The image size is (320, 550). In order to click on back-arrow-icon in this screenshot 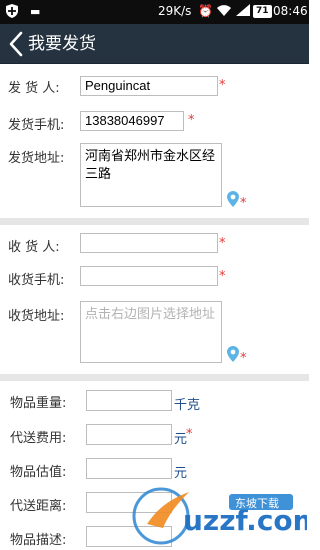, I will do `click(16, 44)`.